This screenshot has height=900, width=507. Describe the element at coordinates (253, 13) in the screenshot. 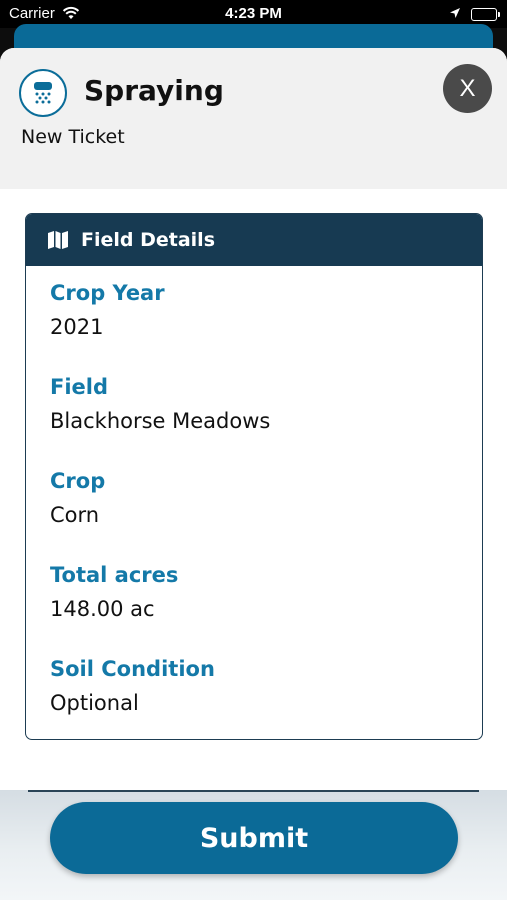

I see `clock: 4:23 PM` at that location.